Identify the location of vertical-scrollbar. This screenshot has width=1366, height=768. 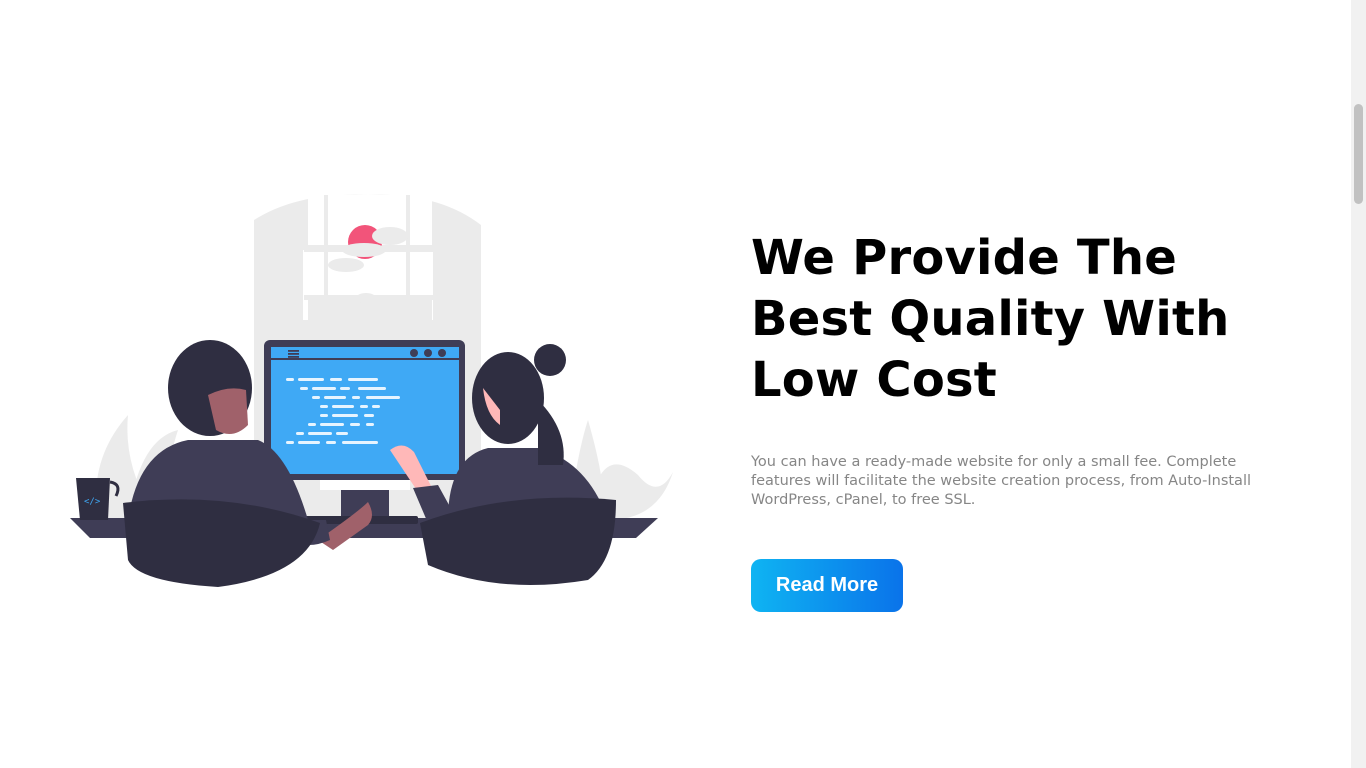
(1358, 384).